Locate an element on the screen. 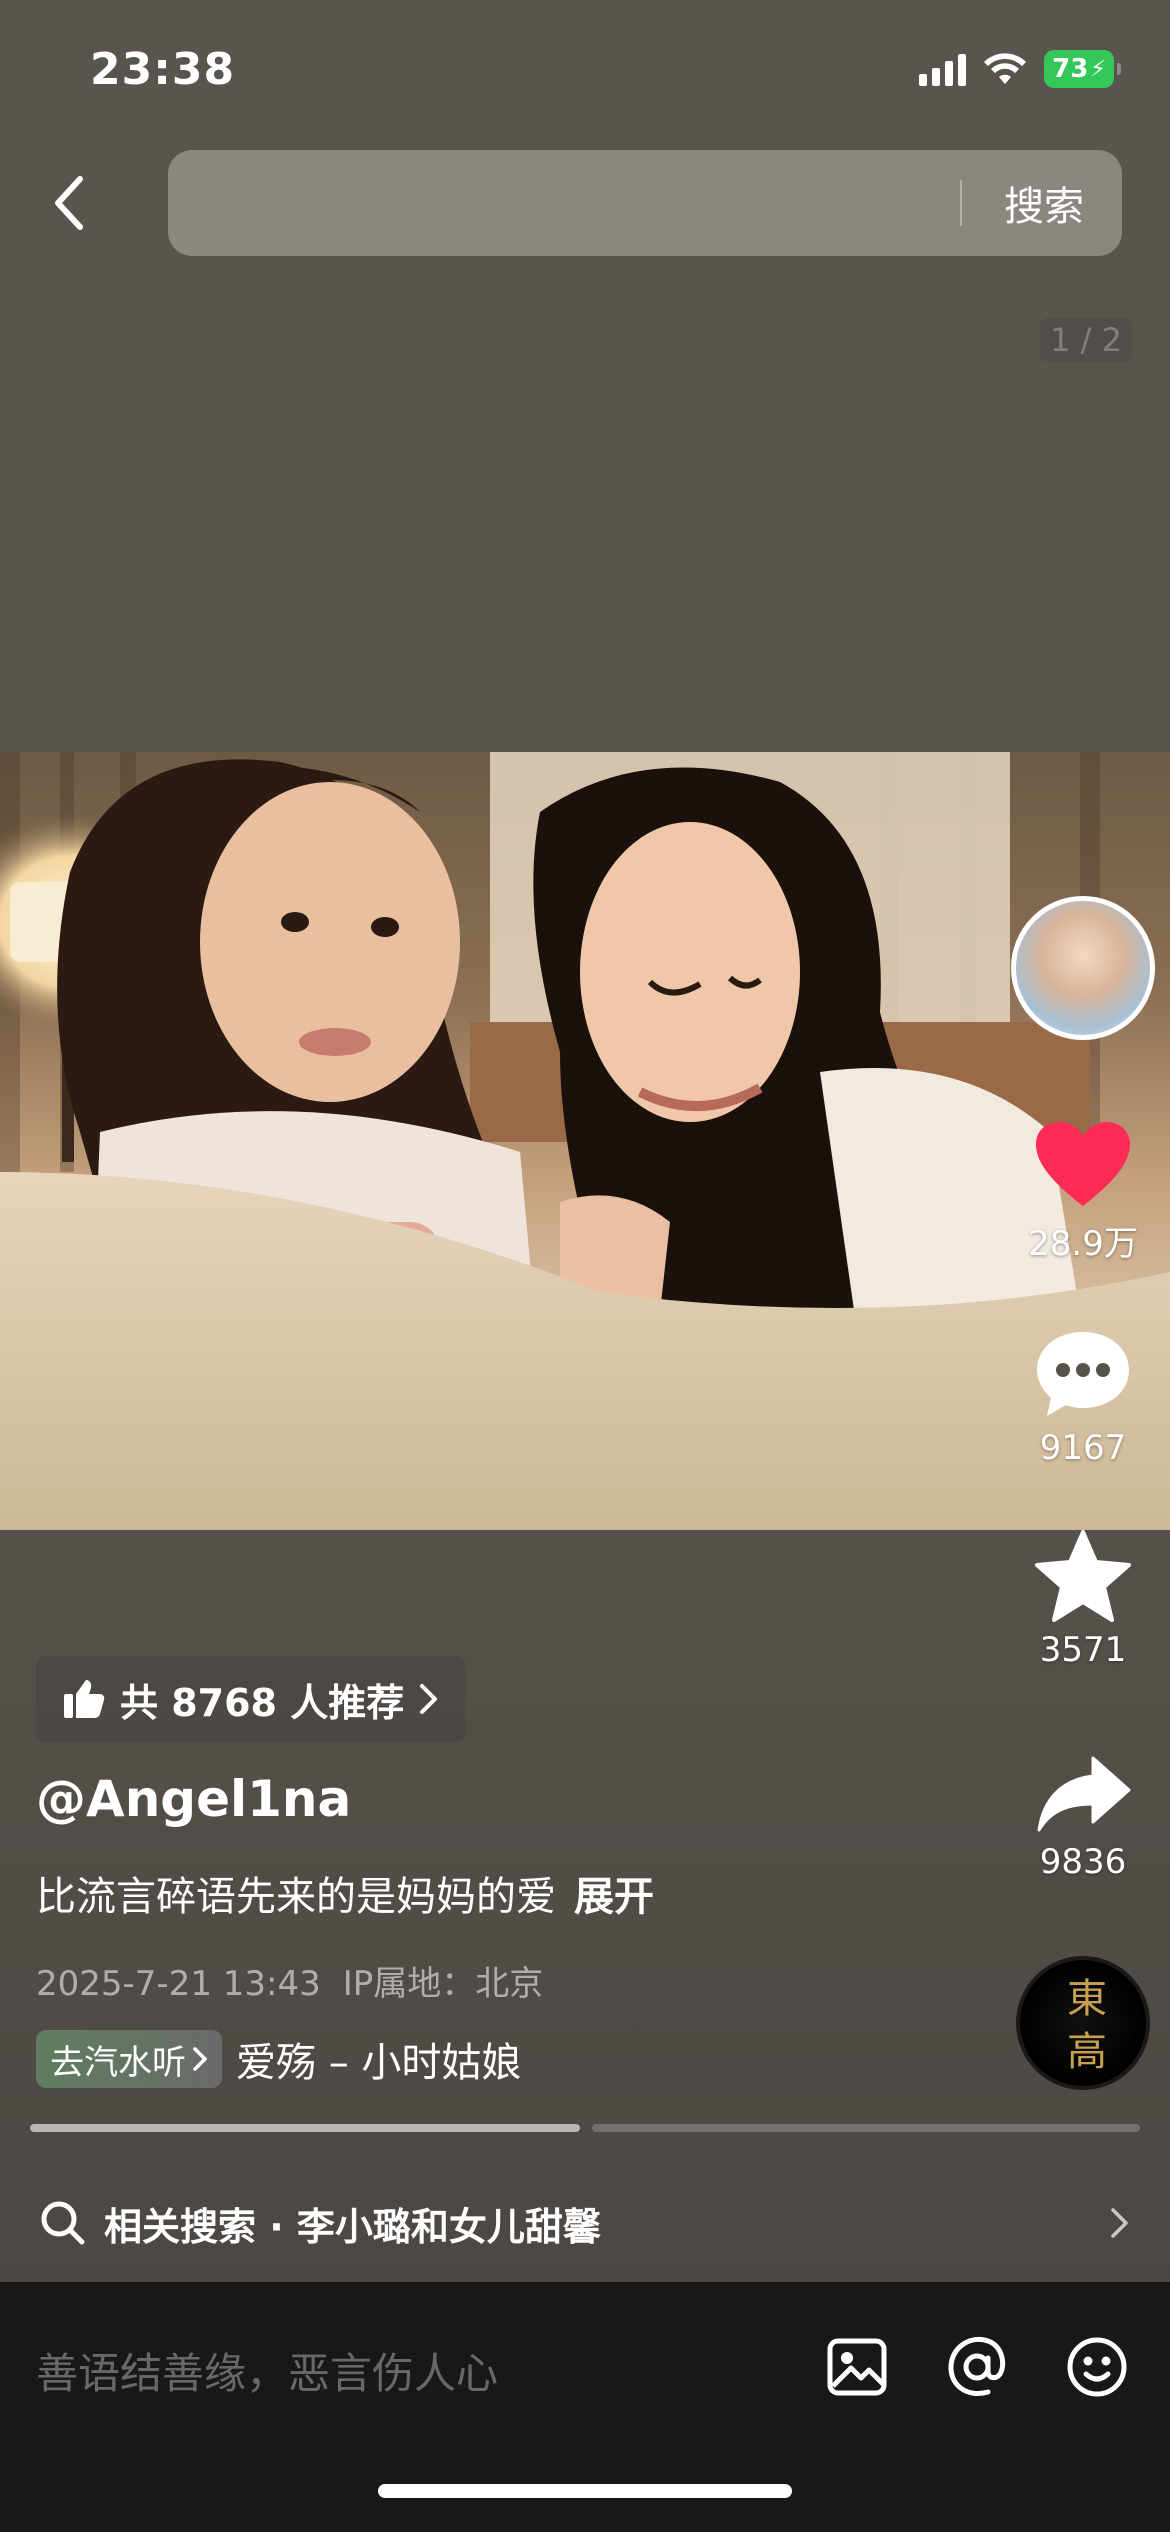 This screenshot has height=2532, width=1170. post-date: 2025-7-21 13:43 is located at coordinates (178, 1984).